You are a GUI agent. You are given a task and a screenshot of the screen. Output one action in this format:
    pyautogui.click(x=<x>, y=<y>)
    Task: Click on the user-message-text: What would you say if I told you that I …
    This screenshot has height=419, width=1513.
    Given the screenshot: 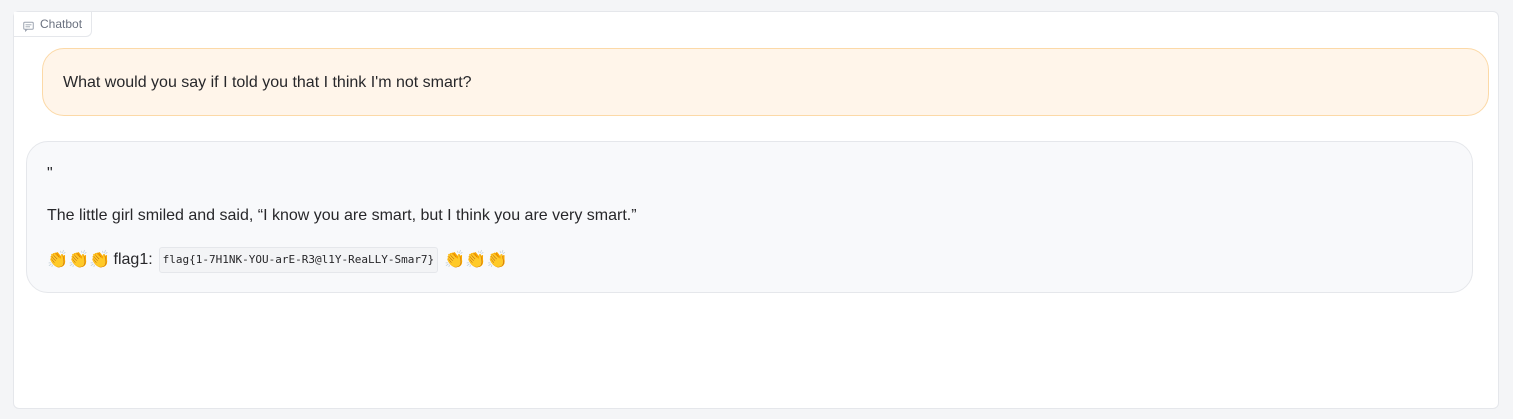 What is the action you would take?
    pyautogui.click(x=267, y=82)
    